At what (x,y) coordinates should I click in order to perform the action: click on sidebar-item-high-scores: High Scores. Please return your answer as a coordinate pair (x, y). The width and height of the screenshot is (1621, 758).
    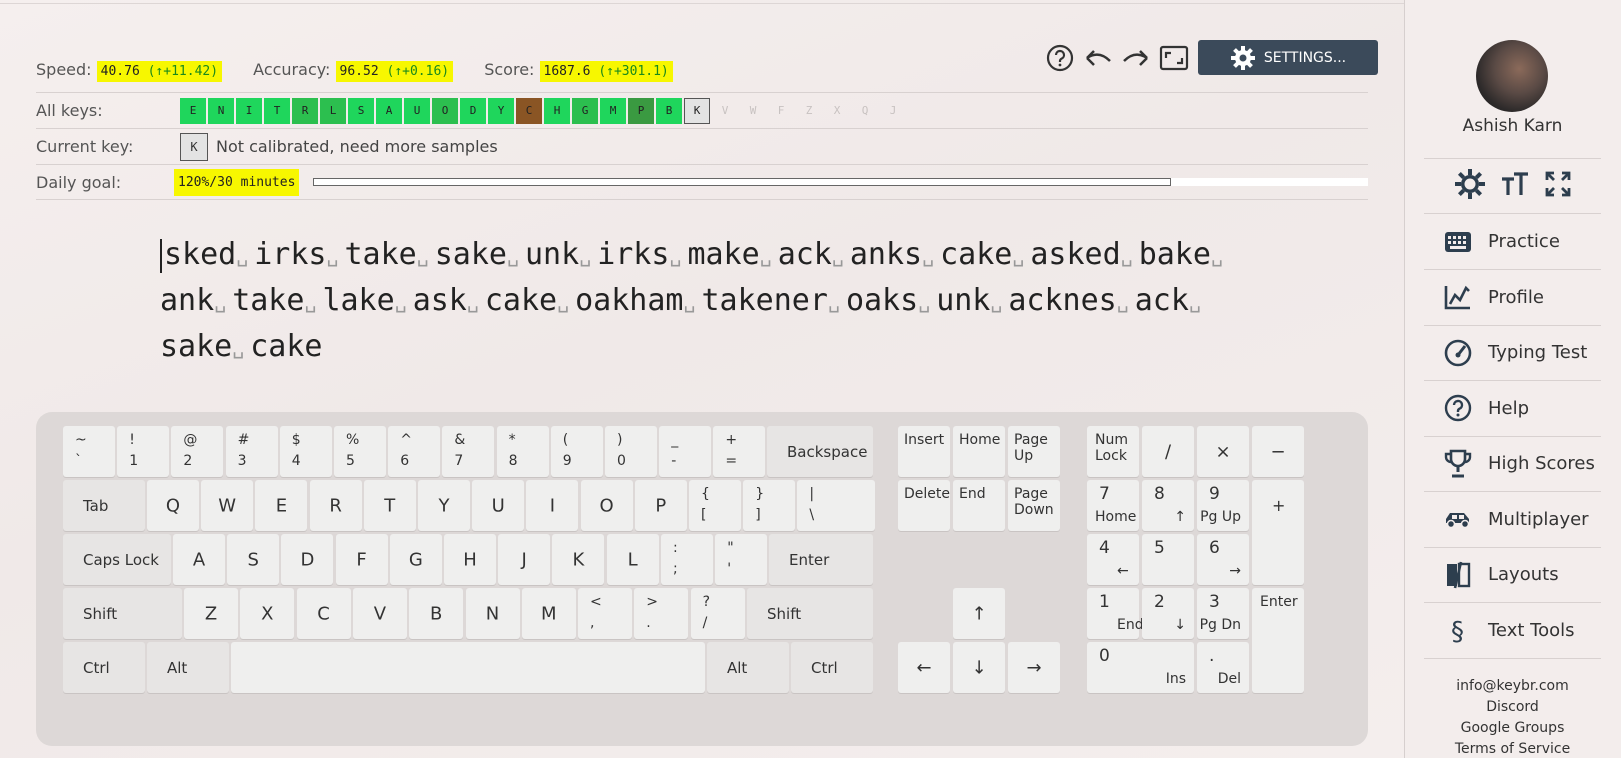
    Looking at the image, I should click on (1512, 464).